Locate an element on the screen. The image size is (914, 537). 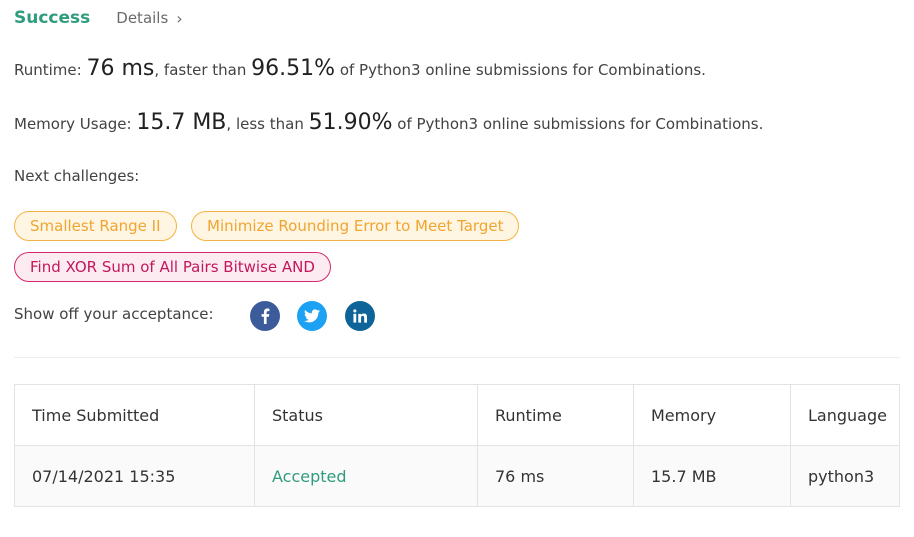
share-label: Show off your acceptance: is located at coordinates (114, 314).